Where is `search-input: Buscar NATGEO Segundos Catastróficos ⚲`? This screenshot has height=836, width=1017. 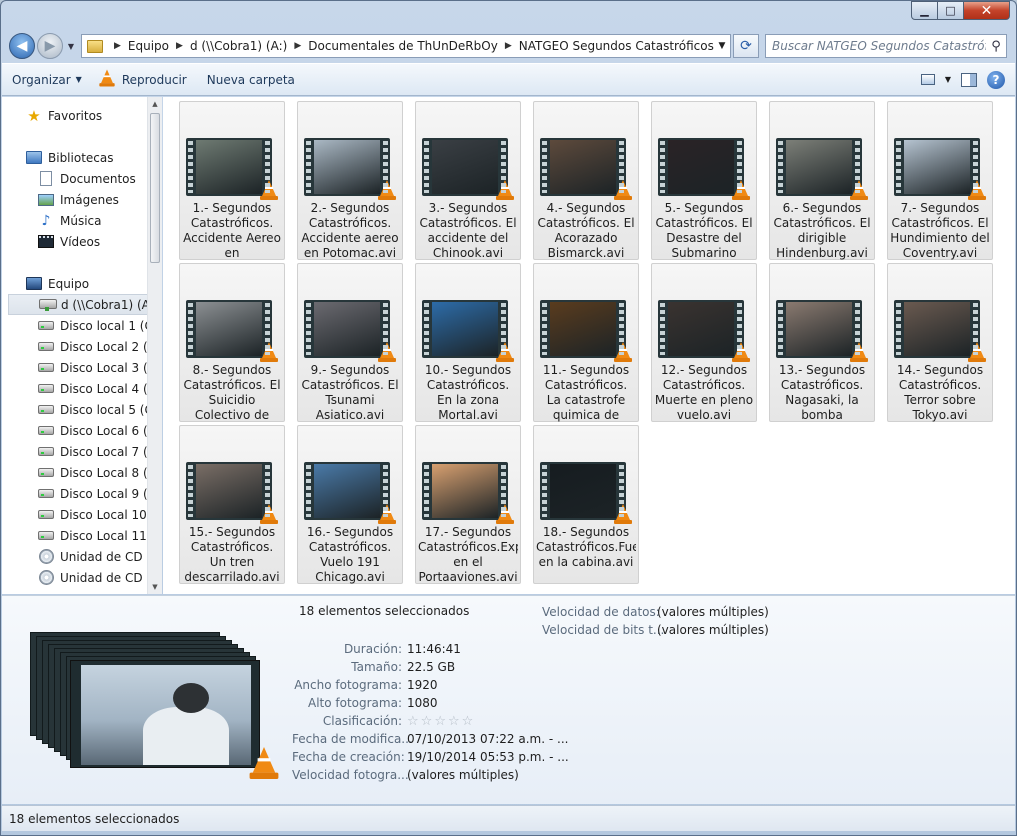 search-input: Buscar NATGEO Segundos Catastróficos ⚲ is located at coordinates (886, 46).